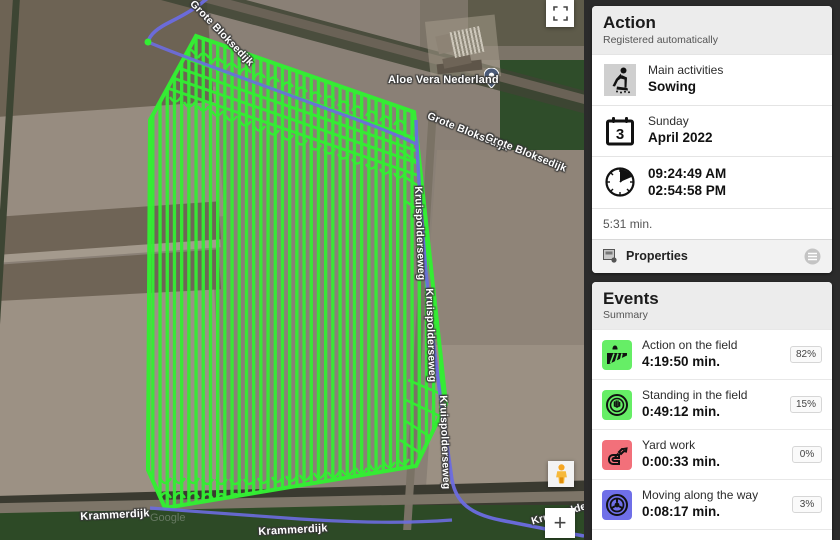 This screenshot has width=840, height=540. What do you see at coordinates (712, 305) in the screenshot?
I see `events-card-header: Events Summary` at bounding box center [712, 305].